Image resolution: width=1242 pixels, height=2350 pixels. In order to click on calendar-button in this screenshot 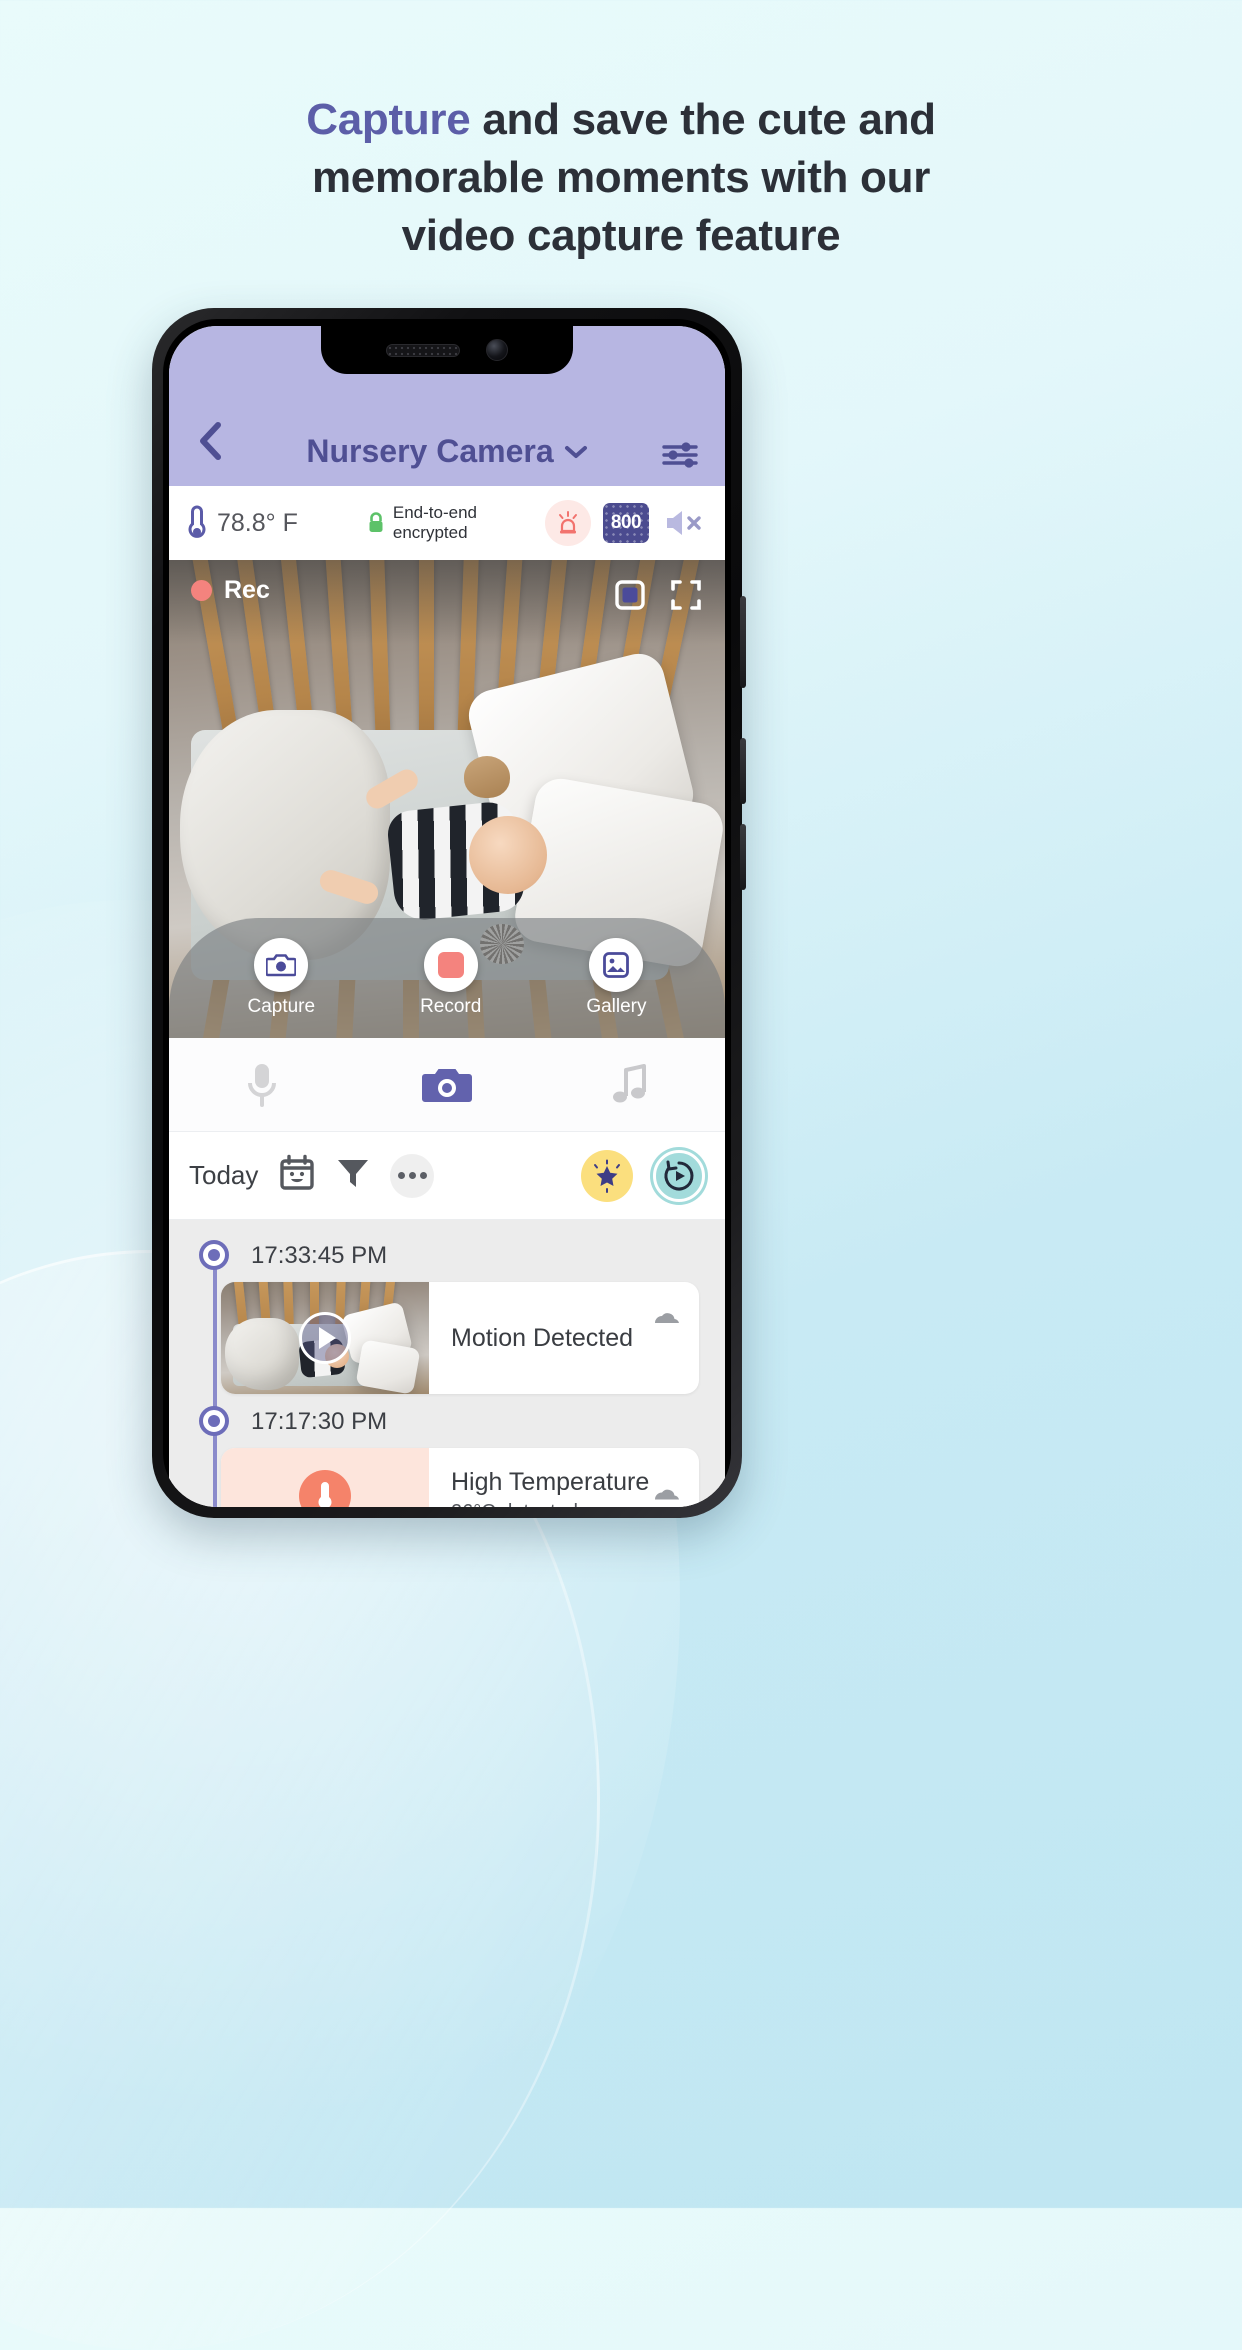, I will do `click(297, 1175)`.